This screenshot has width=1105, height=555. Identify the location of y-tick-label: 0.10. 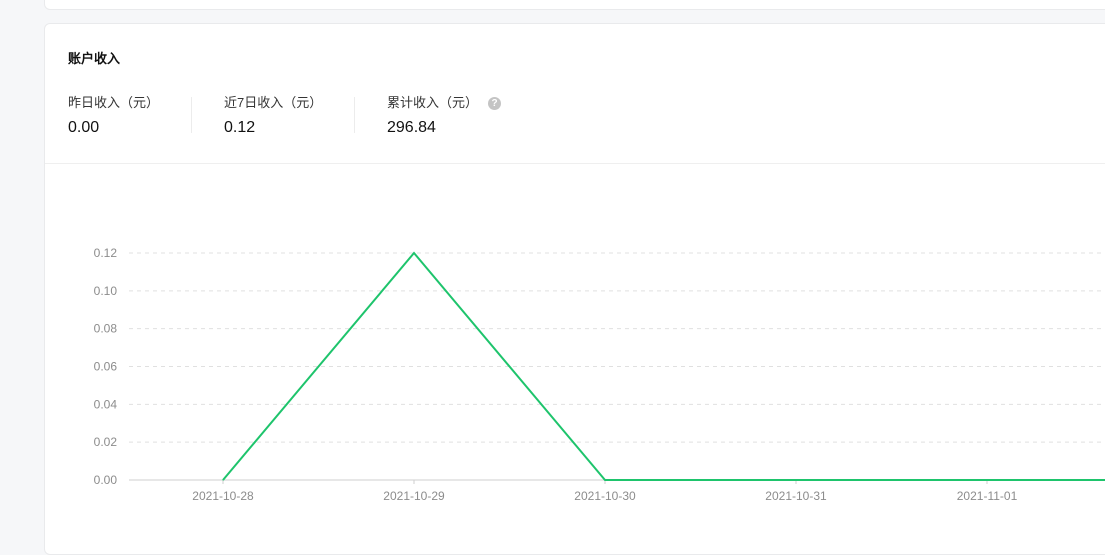
(106, 291).